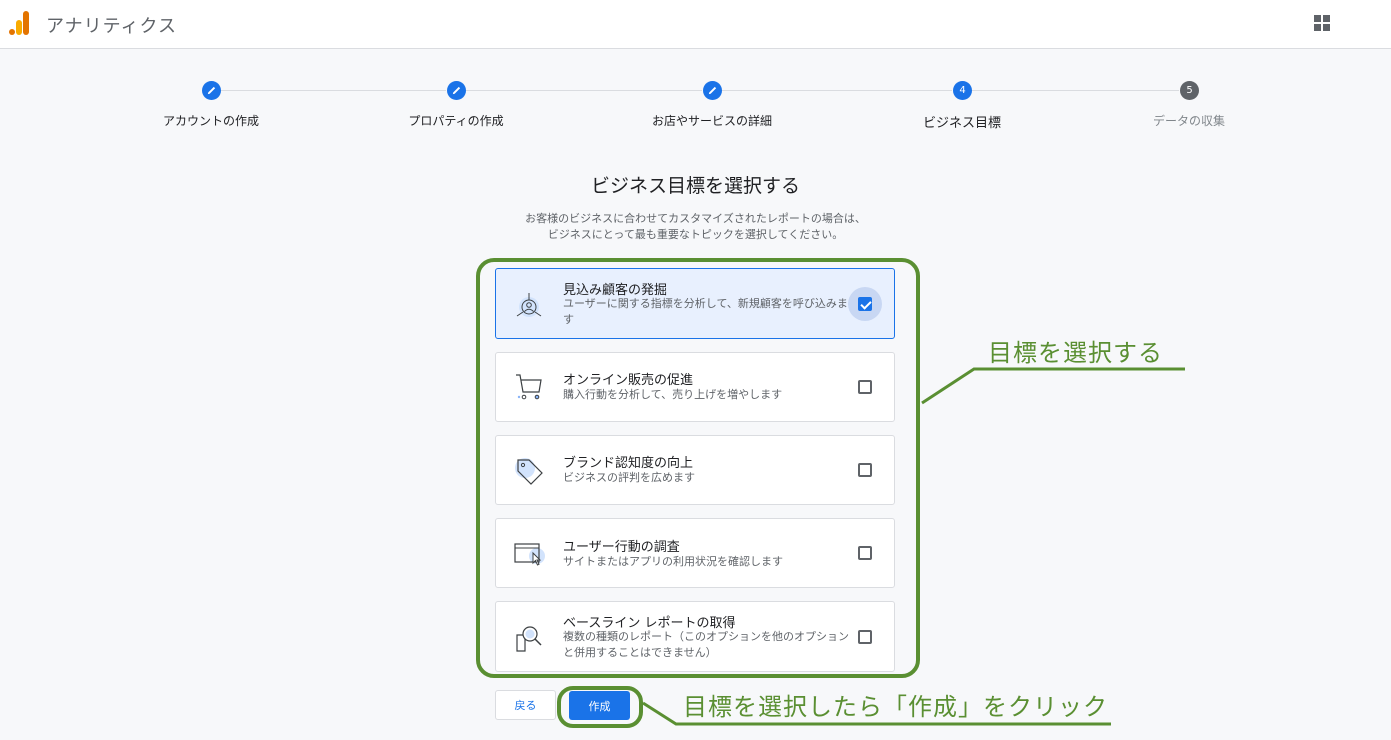 The width and height of the screenshot is (1391, 740). I want to click on step-label-business-details: お店やサービスの詳細, so click(712, 120).